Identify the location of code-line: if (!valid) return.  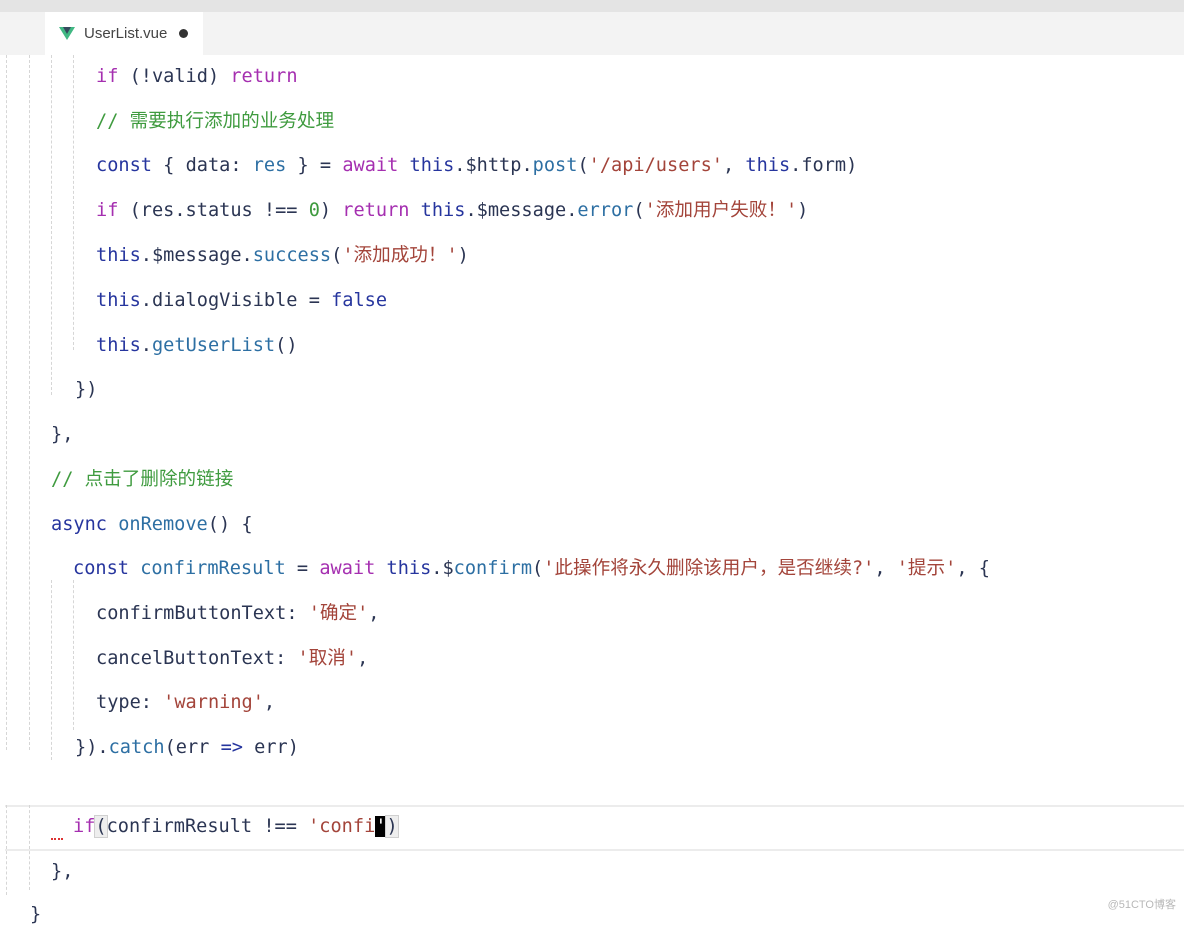
(197, 77).